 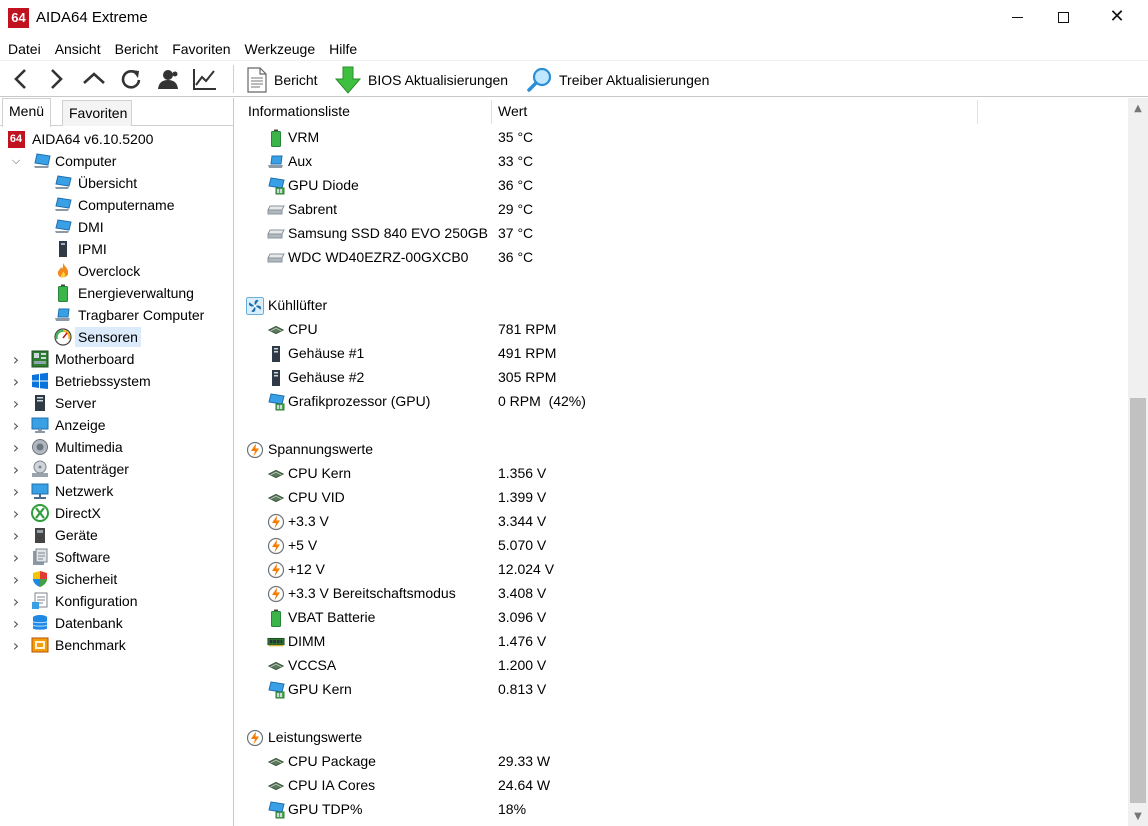 What do you see at coordinates (684, 546) in the screenshot?
I see `list-item: +5 V 5.070 V` at bounding box center [684, 546].